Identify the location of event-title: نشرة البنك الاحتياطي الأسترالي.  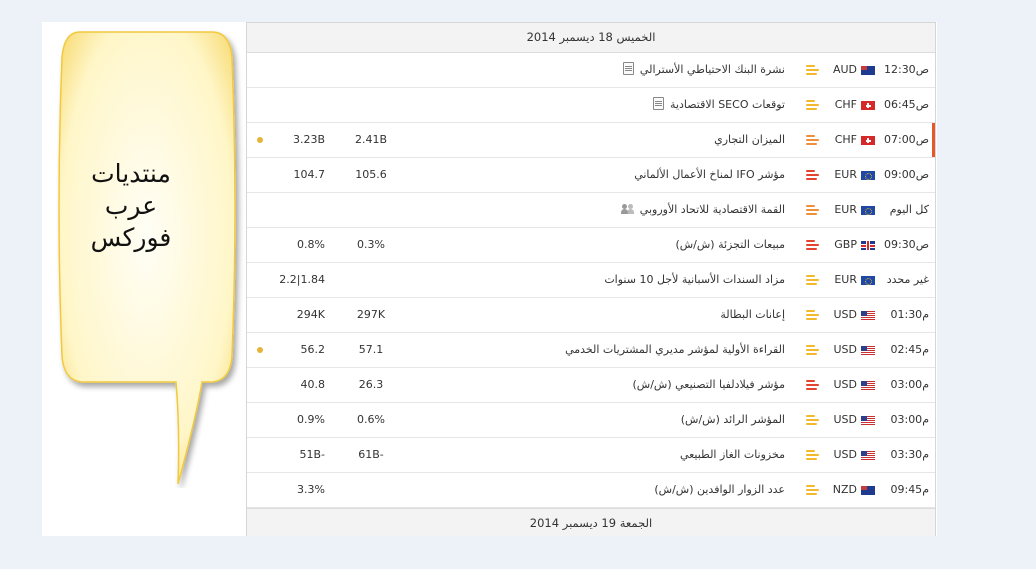
(703, 70).